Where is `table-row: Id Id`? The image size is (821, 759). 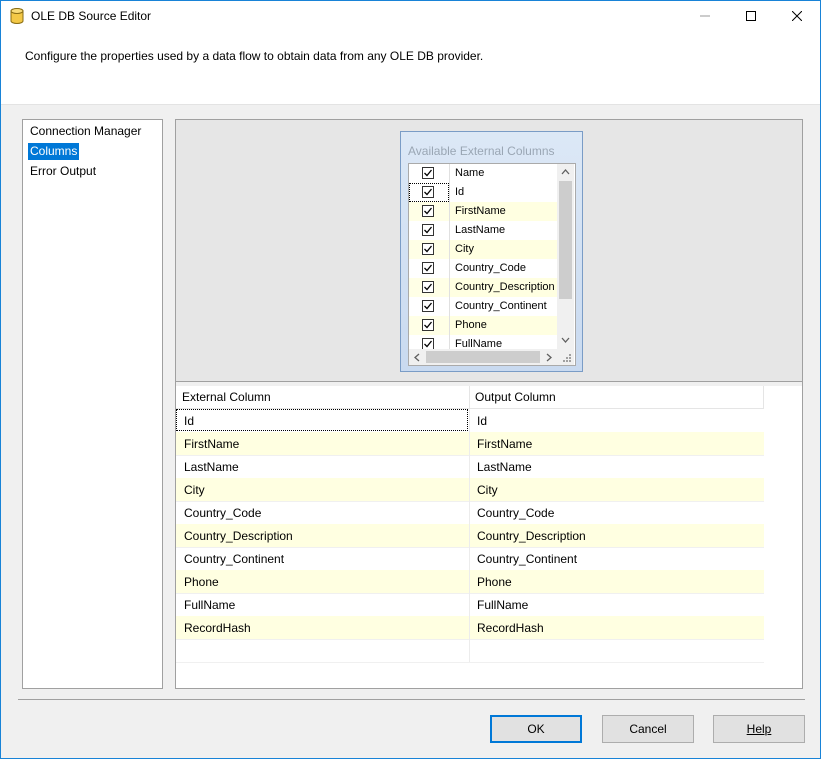
table-row: Id Id is located at coordinates (470, 421).